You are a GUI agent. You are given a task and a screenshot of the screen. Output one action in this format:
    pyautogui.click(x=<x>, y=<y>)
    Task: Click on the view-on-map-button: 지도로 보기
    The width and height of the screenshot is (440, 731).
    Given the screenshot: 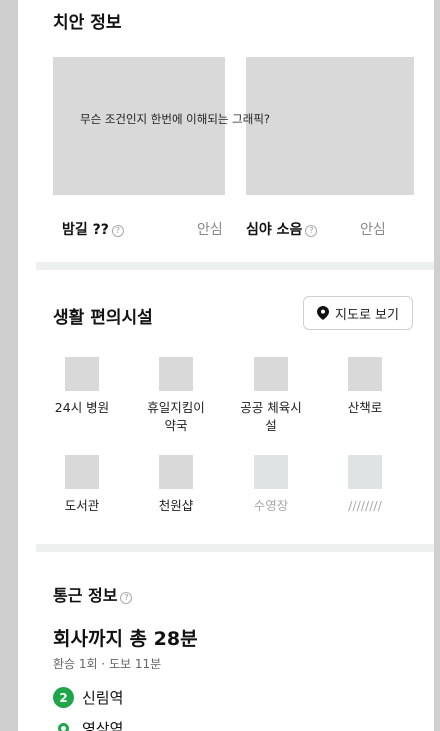 What is the action you would take?
    pyautogui.click(x=358, y=313)
    